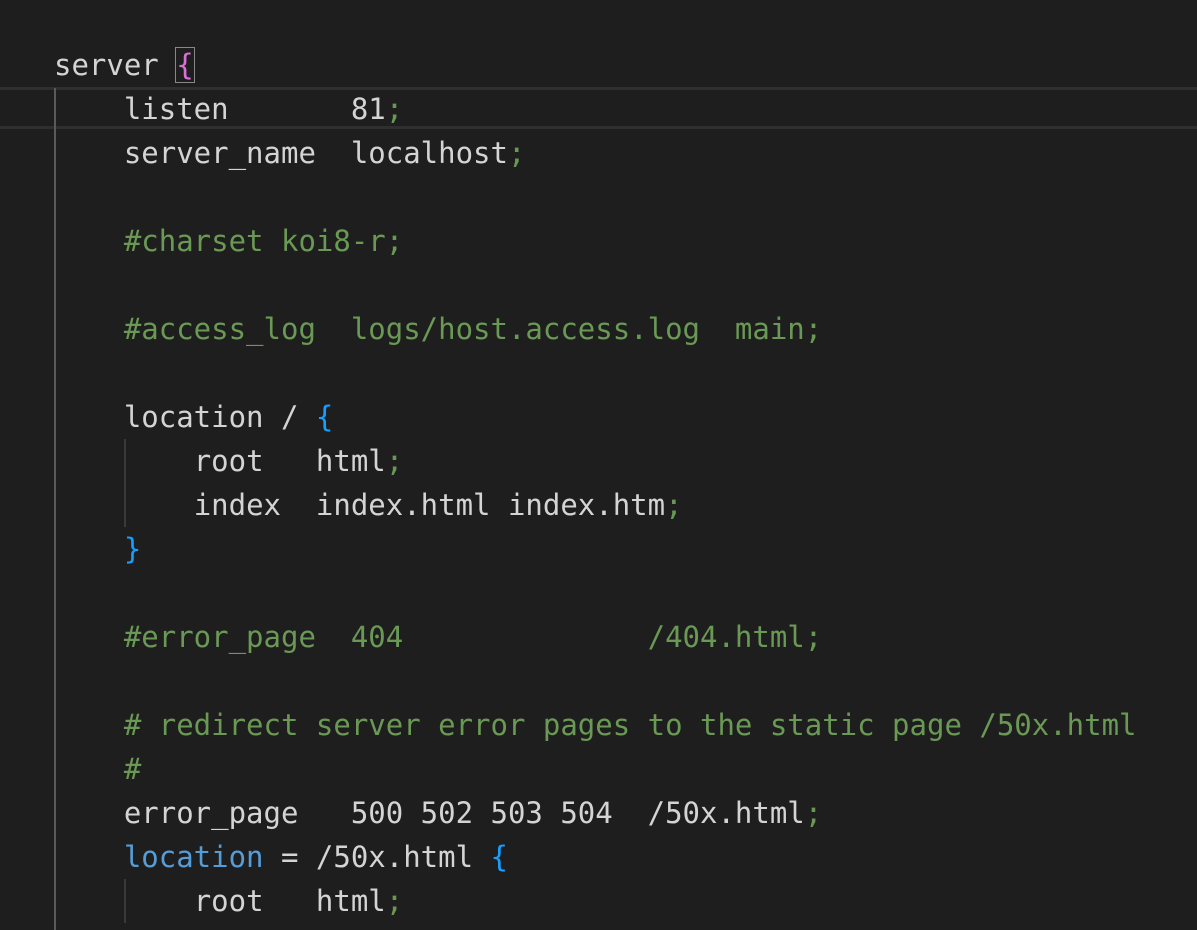  I want to click on code-line: location / {, so click(194, 417).